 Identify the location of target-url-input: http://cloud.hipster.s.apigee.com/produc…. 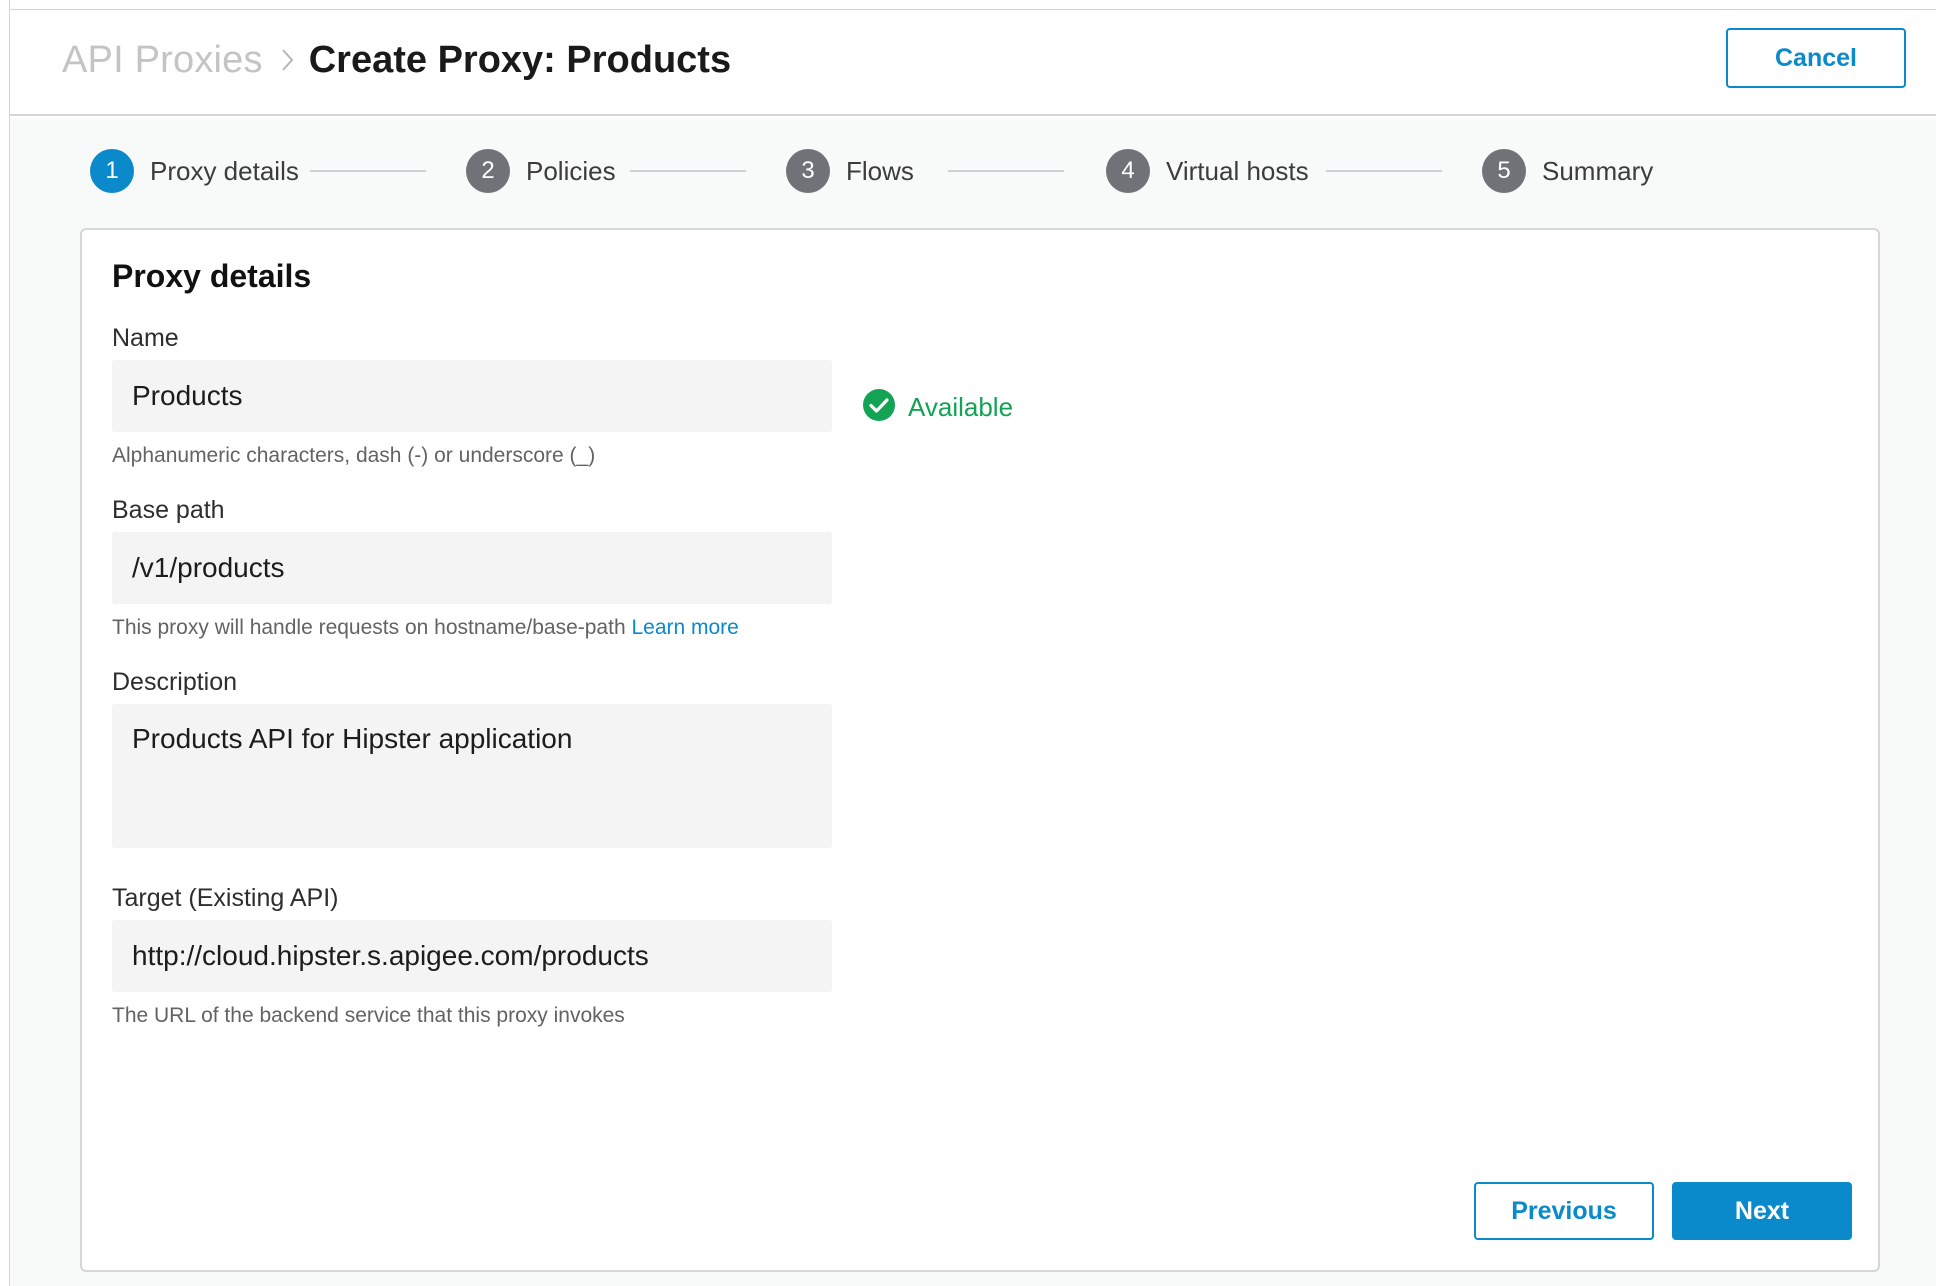
(472, 956).